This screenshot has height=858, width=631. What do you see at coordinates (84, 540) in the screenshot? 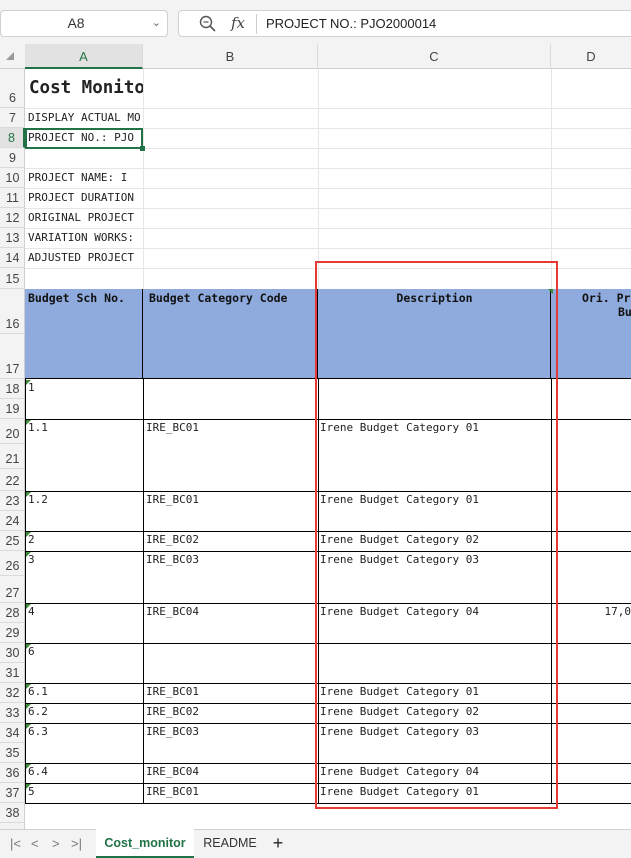
I see `cell-sch-no: 2` at bounding box center [84, 540].